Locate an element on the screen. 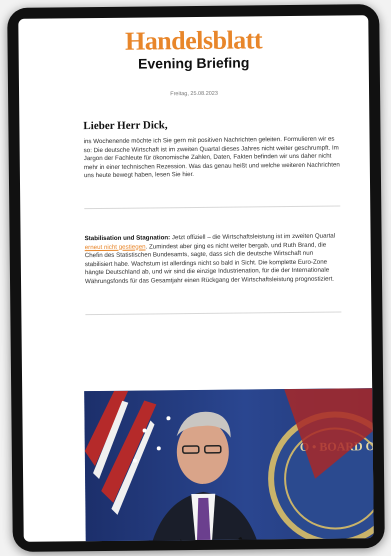  issue-date: Freitag, 25.08.2023 is located at coordinates (194, 94).